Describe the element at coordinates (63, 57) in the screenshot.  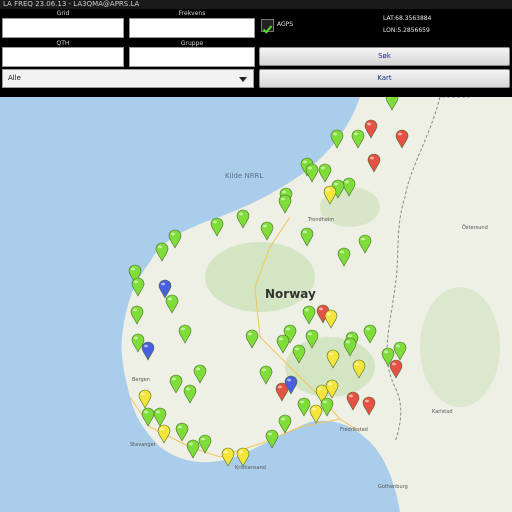
I see `qth-input` at that location.